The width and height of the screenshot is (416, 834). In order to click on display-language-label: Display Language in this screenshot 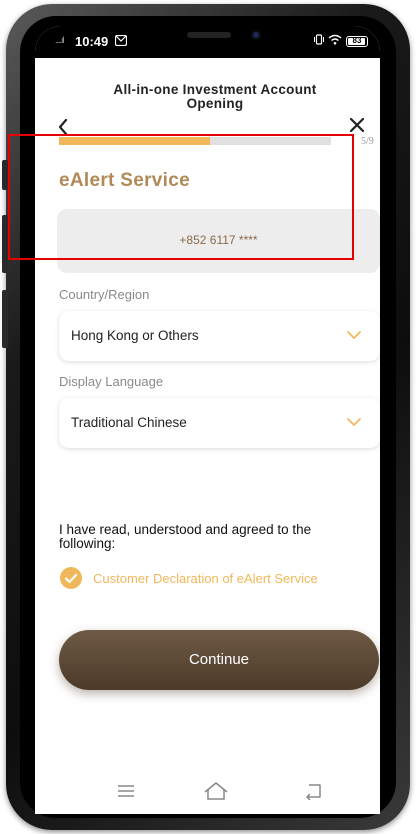, I will do `click(111, 381)`.